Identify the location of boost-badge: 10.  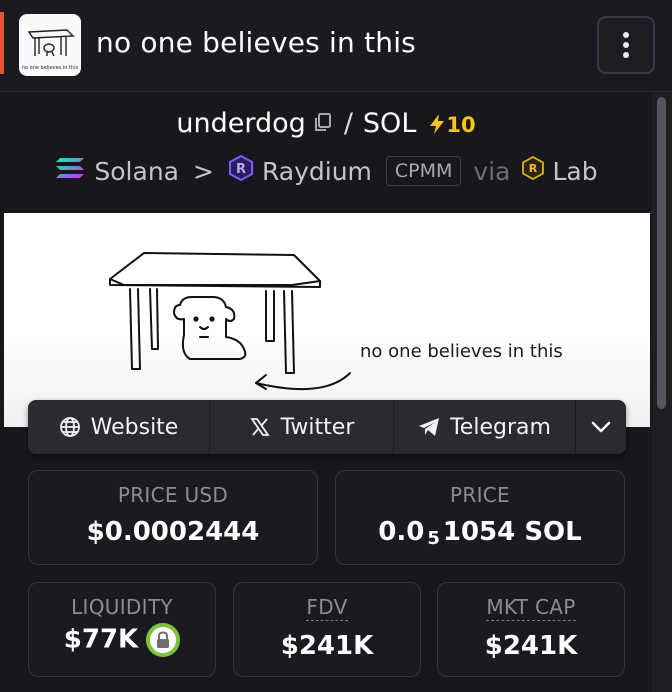
(452, 125).